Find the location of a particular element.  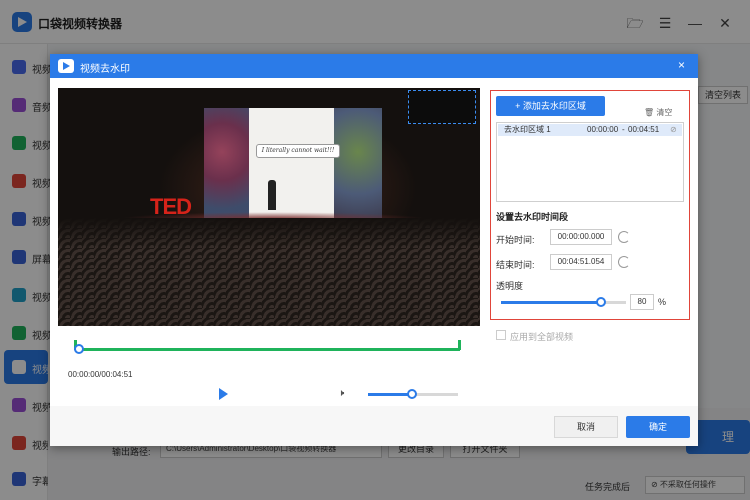

apply-all-checkbox is located at coordinates (501, 335).